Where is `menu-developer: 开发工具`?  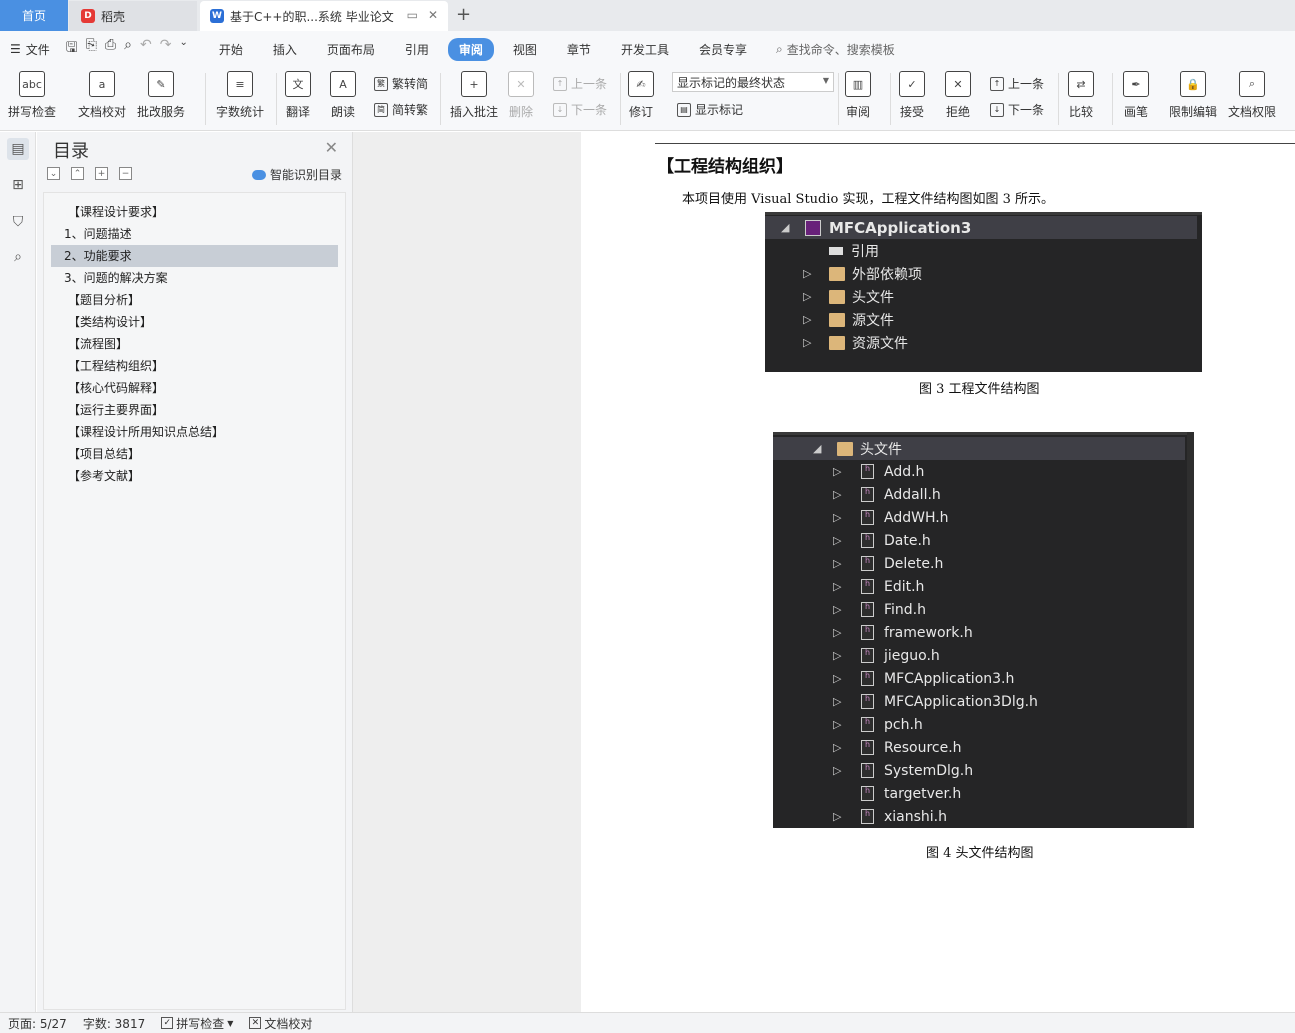
menu-developer: 开发工具 is located at coordinates (645, 49).